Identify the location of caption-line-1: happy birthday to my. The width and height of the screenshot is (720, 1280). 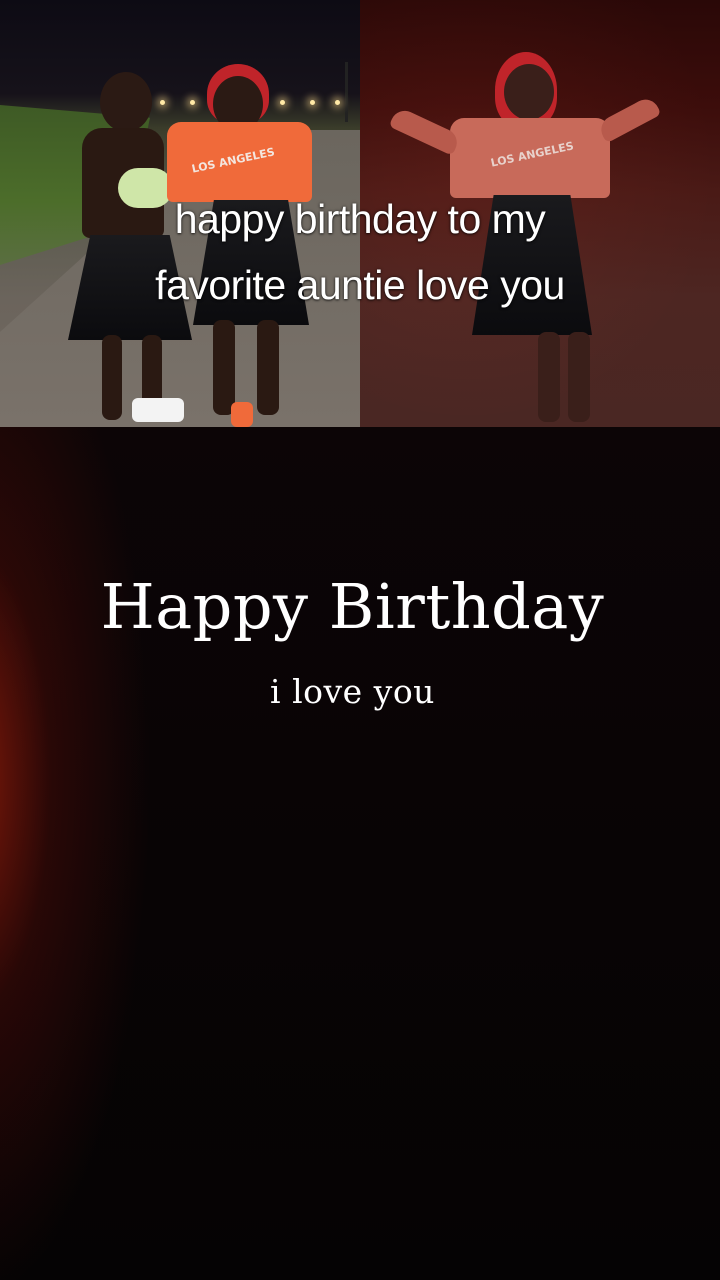
(360, 219).